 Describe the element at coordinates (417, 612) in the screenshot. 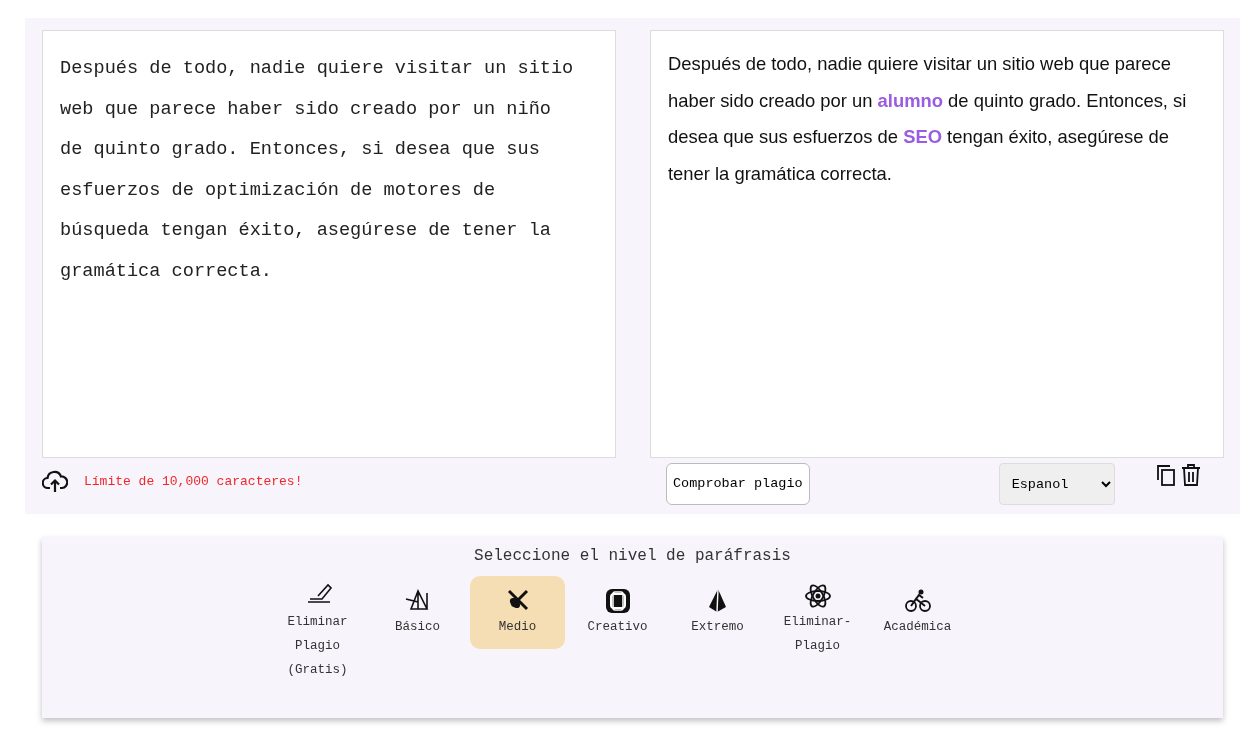

I see `paraphrase-level-option: Básico` at that location.